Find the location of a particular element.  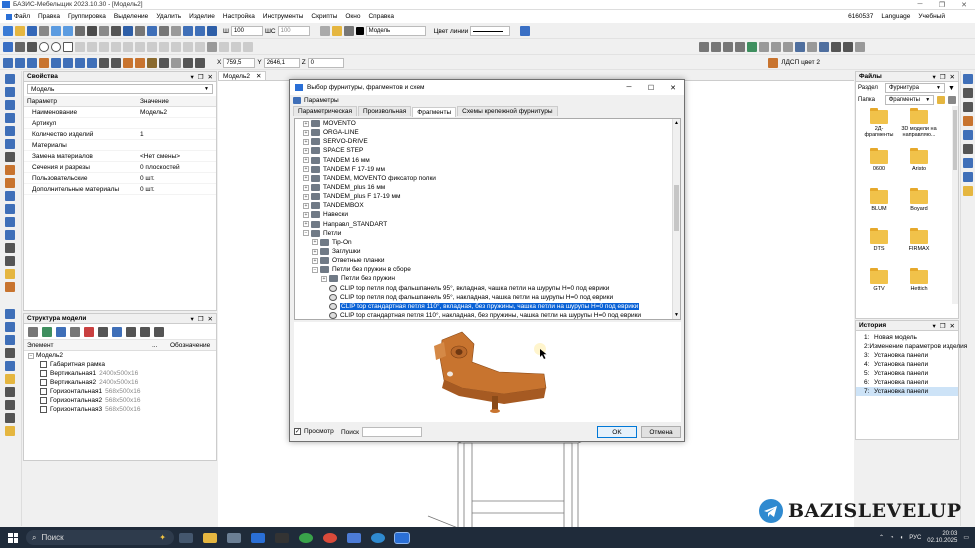

profile-menu: Учебный is located at coordinates (931, 16).